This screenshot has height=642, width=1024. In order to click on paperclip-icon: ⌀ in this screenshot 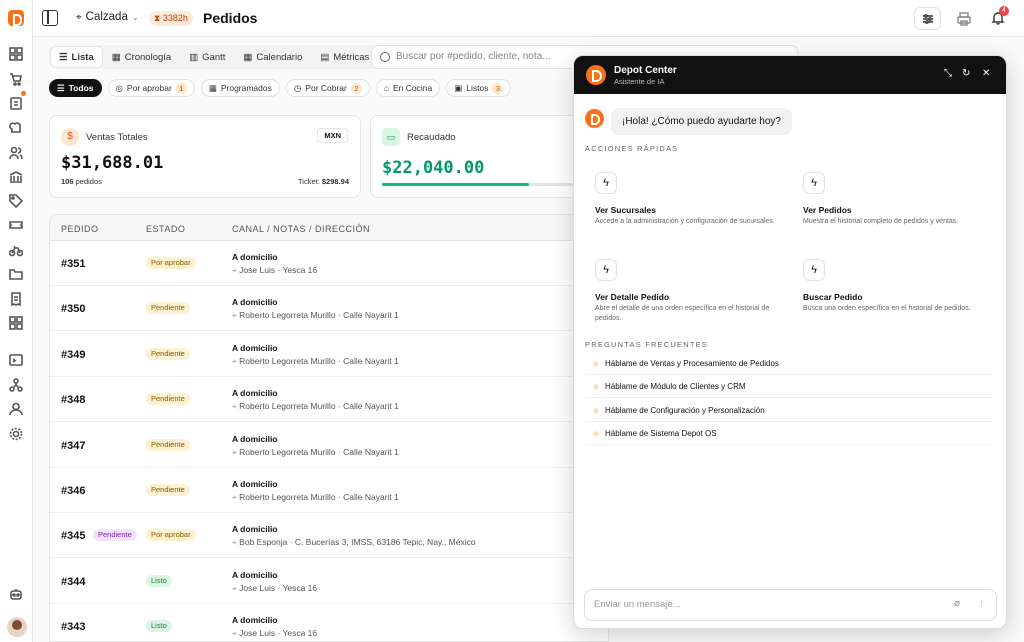, I will do `click(957, 604)`.